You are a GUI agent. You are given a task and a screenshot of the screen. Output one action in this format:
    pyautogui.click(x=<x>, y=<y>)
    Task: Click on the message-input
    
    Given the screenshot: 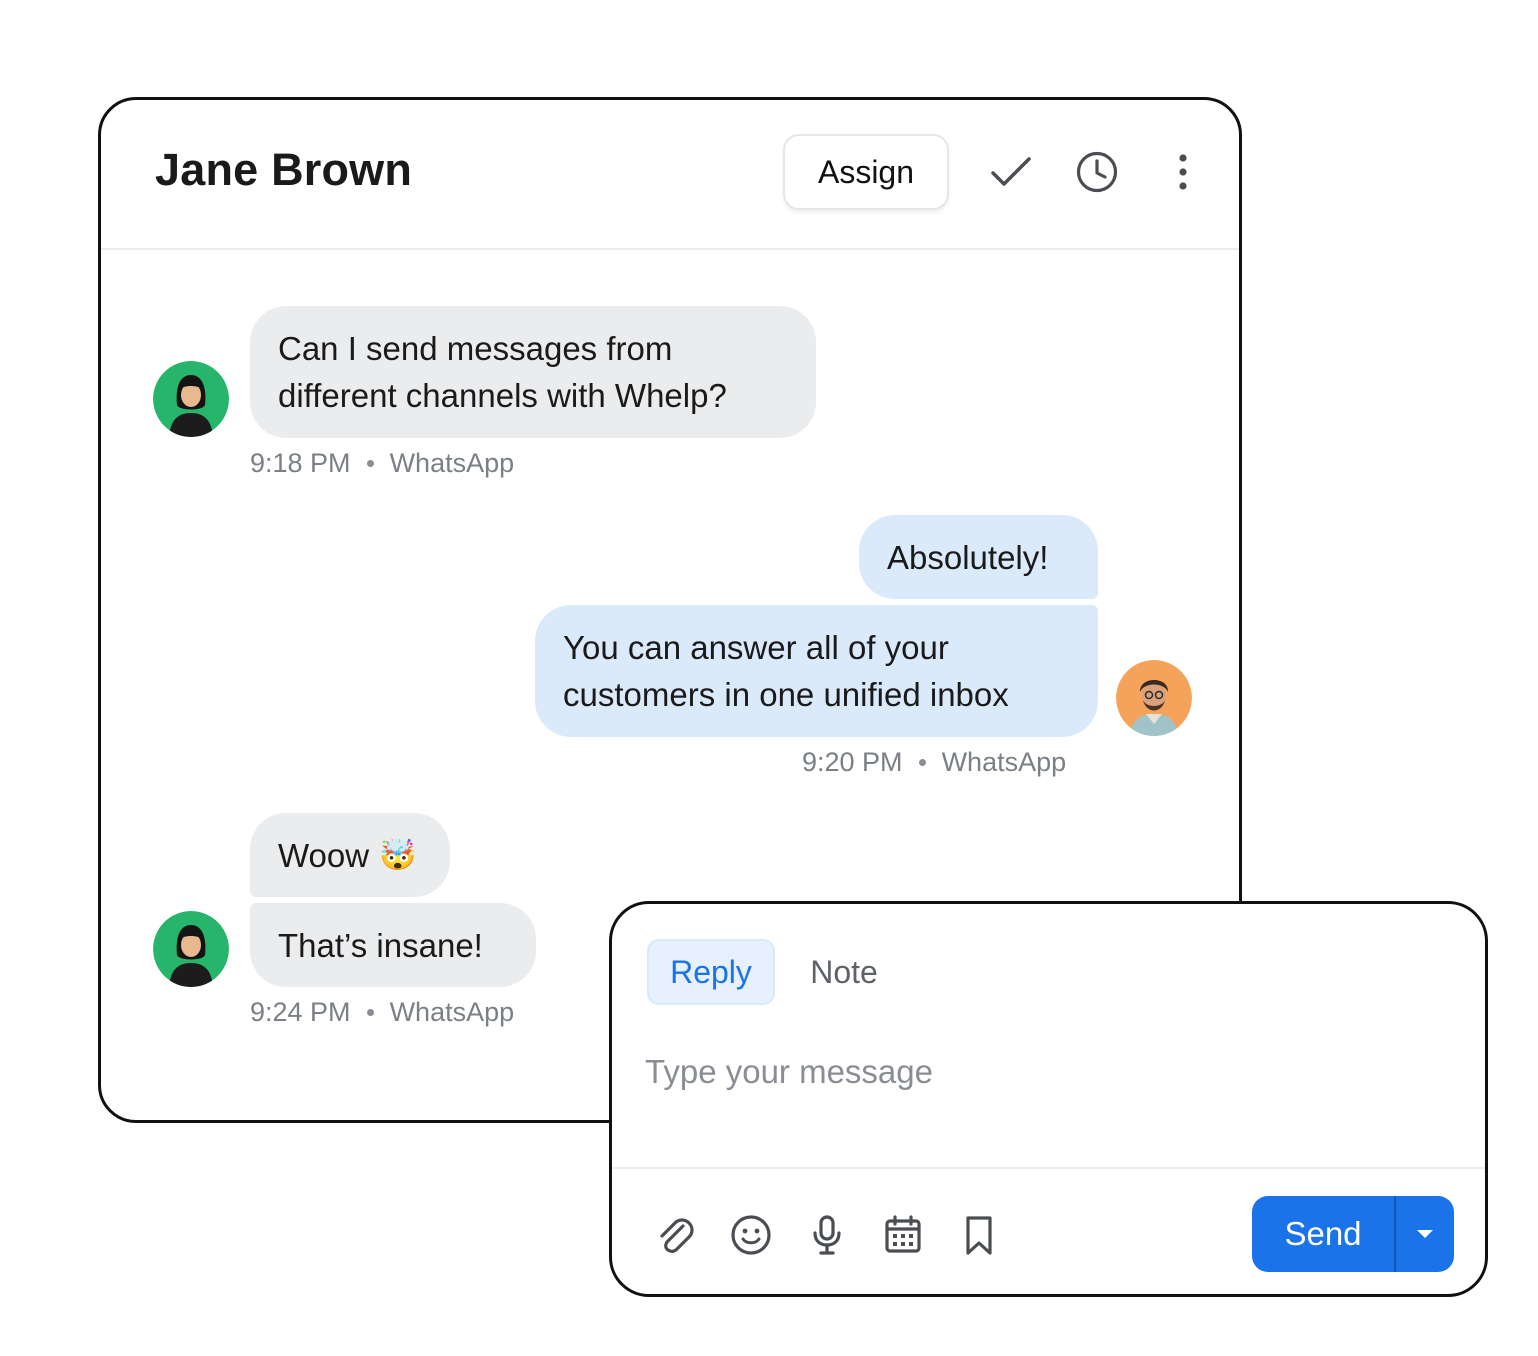 What is the action you would take?
    pyautogui.click(x=1045, y=1072)
    